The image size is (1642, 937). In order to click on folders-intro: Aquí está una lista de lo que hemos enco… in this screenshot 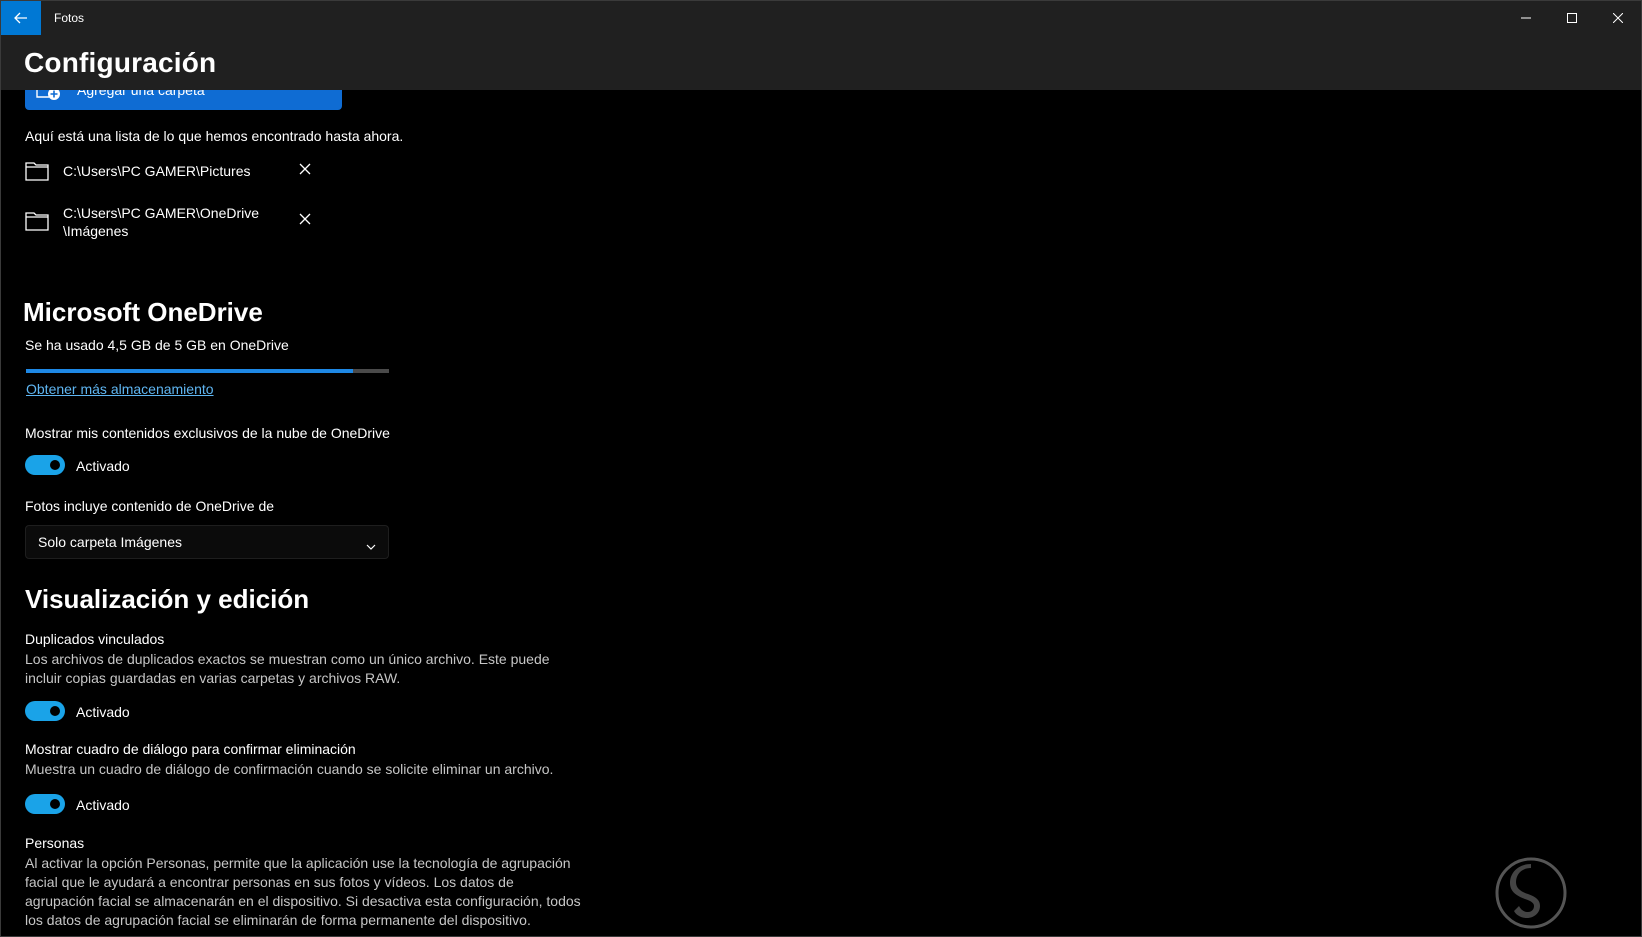, I will do `click(214, 136)`.